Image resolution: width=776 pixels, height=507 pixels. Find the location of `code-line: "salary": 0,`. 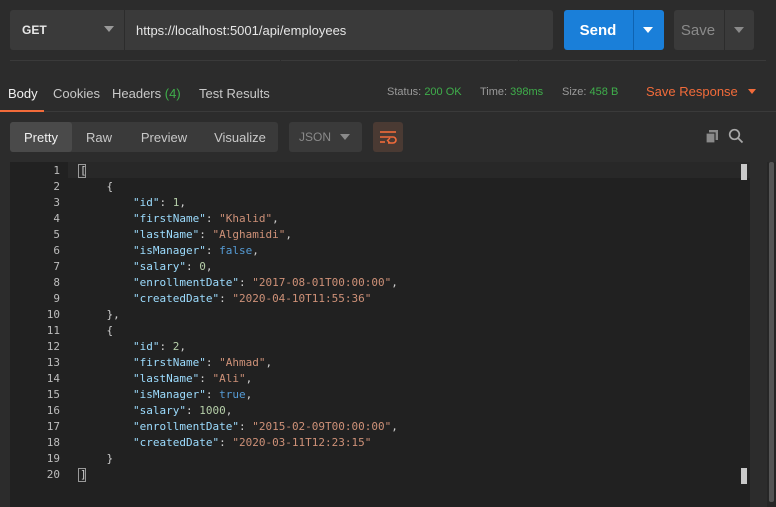

code-line: "salary": 0, is located at coordinates (172, 266).